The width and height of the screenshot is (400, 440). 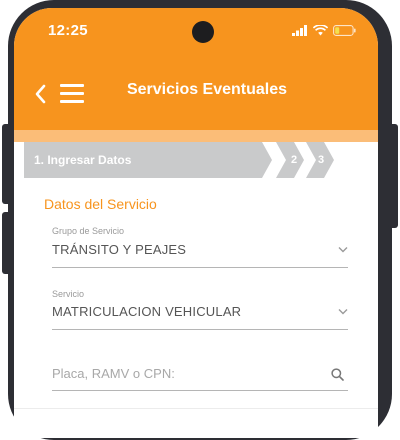 What do you see at coordinates (83, 160) in the screenshot?
I see `step-1-label: 1. Ingresar Datos` at bounding box center [83, 160].